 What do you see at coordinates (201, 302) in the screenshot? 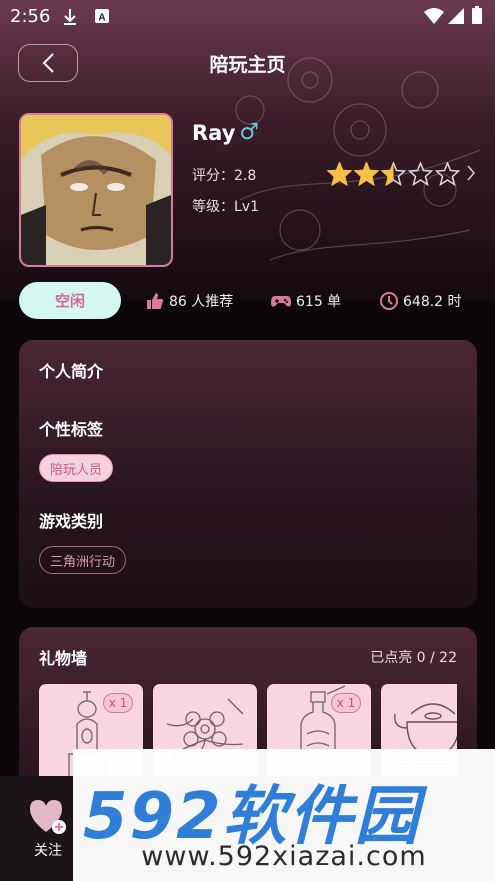
I see `recommend-count: 86 人推荐` at bounding box center [201, 302].